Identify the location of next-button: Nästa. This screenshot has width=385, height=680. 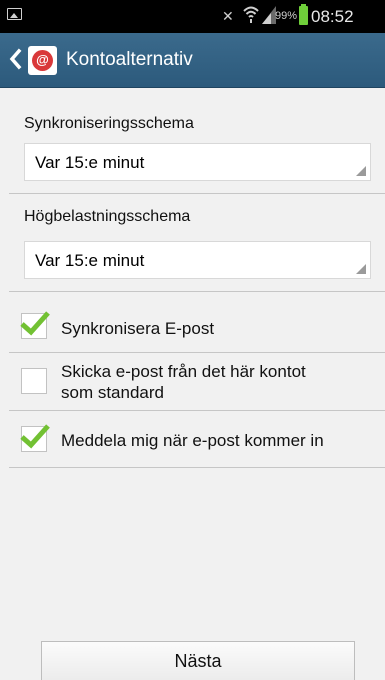
(198, 660).